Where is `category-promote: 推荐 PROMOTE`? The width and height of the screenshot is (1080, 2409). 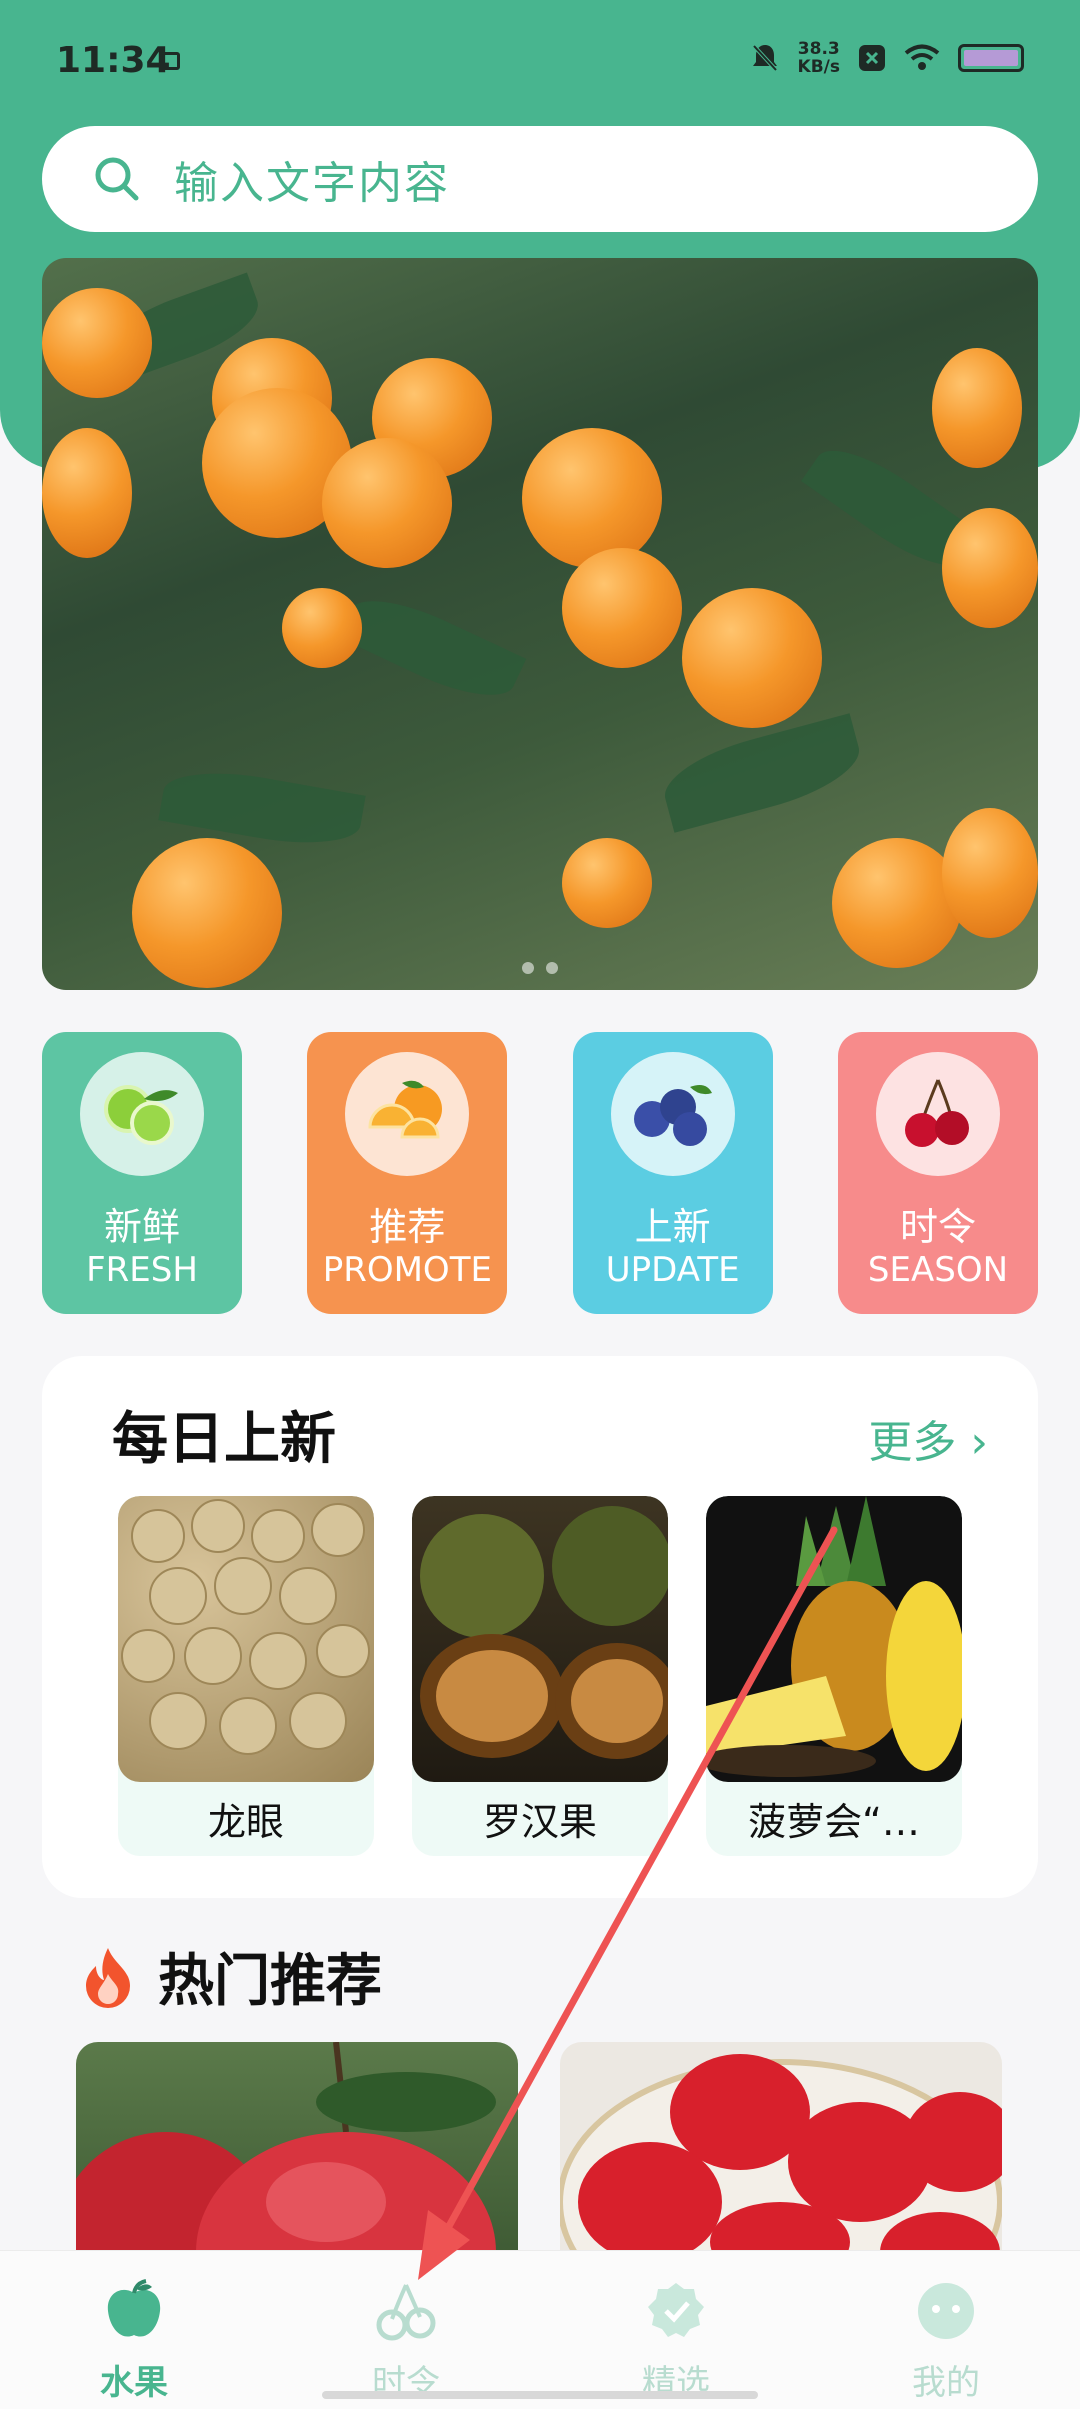
category-promote: 推荐 PROMOTE is located at coordinates (407, 1173).